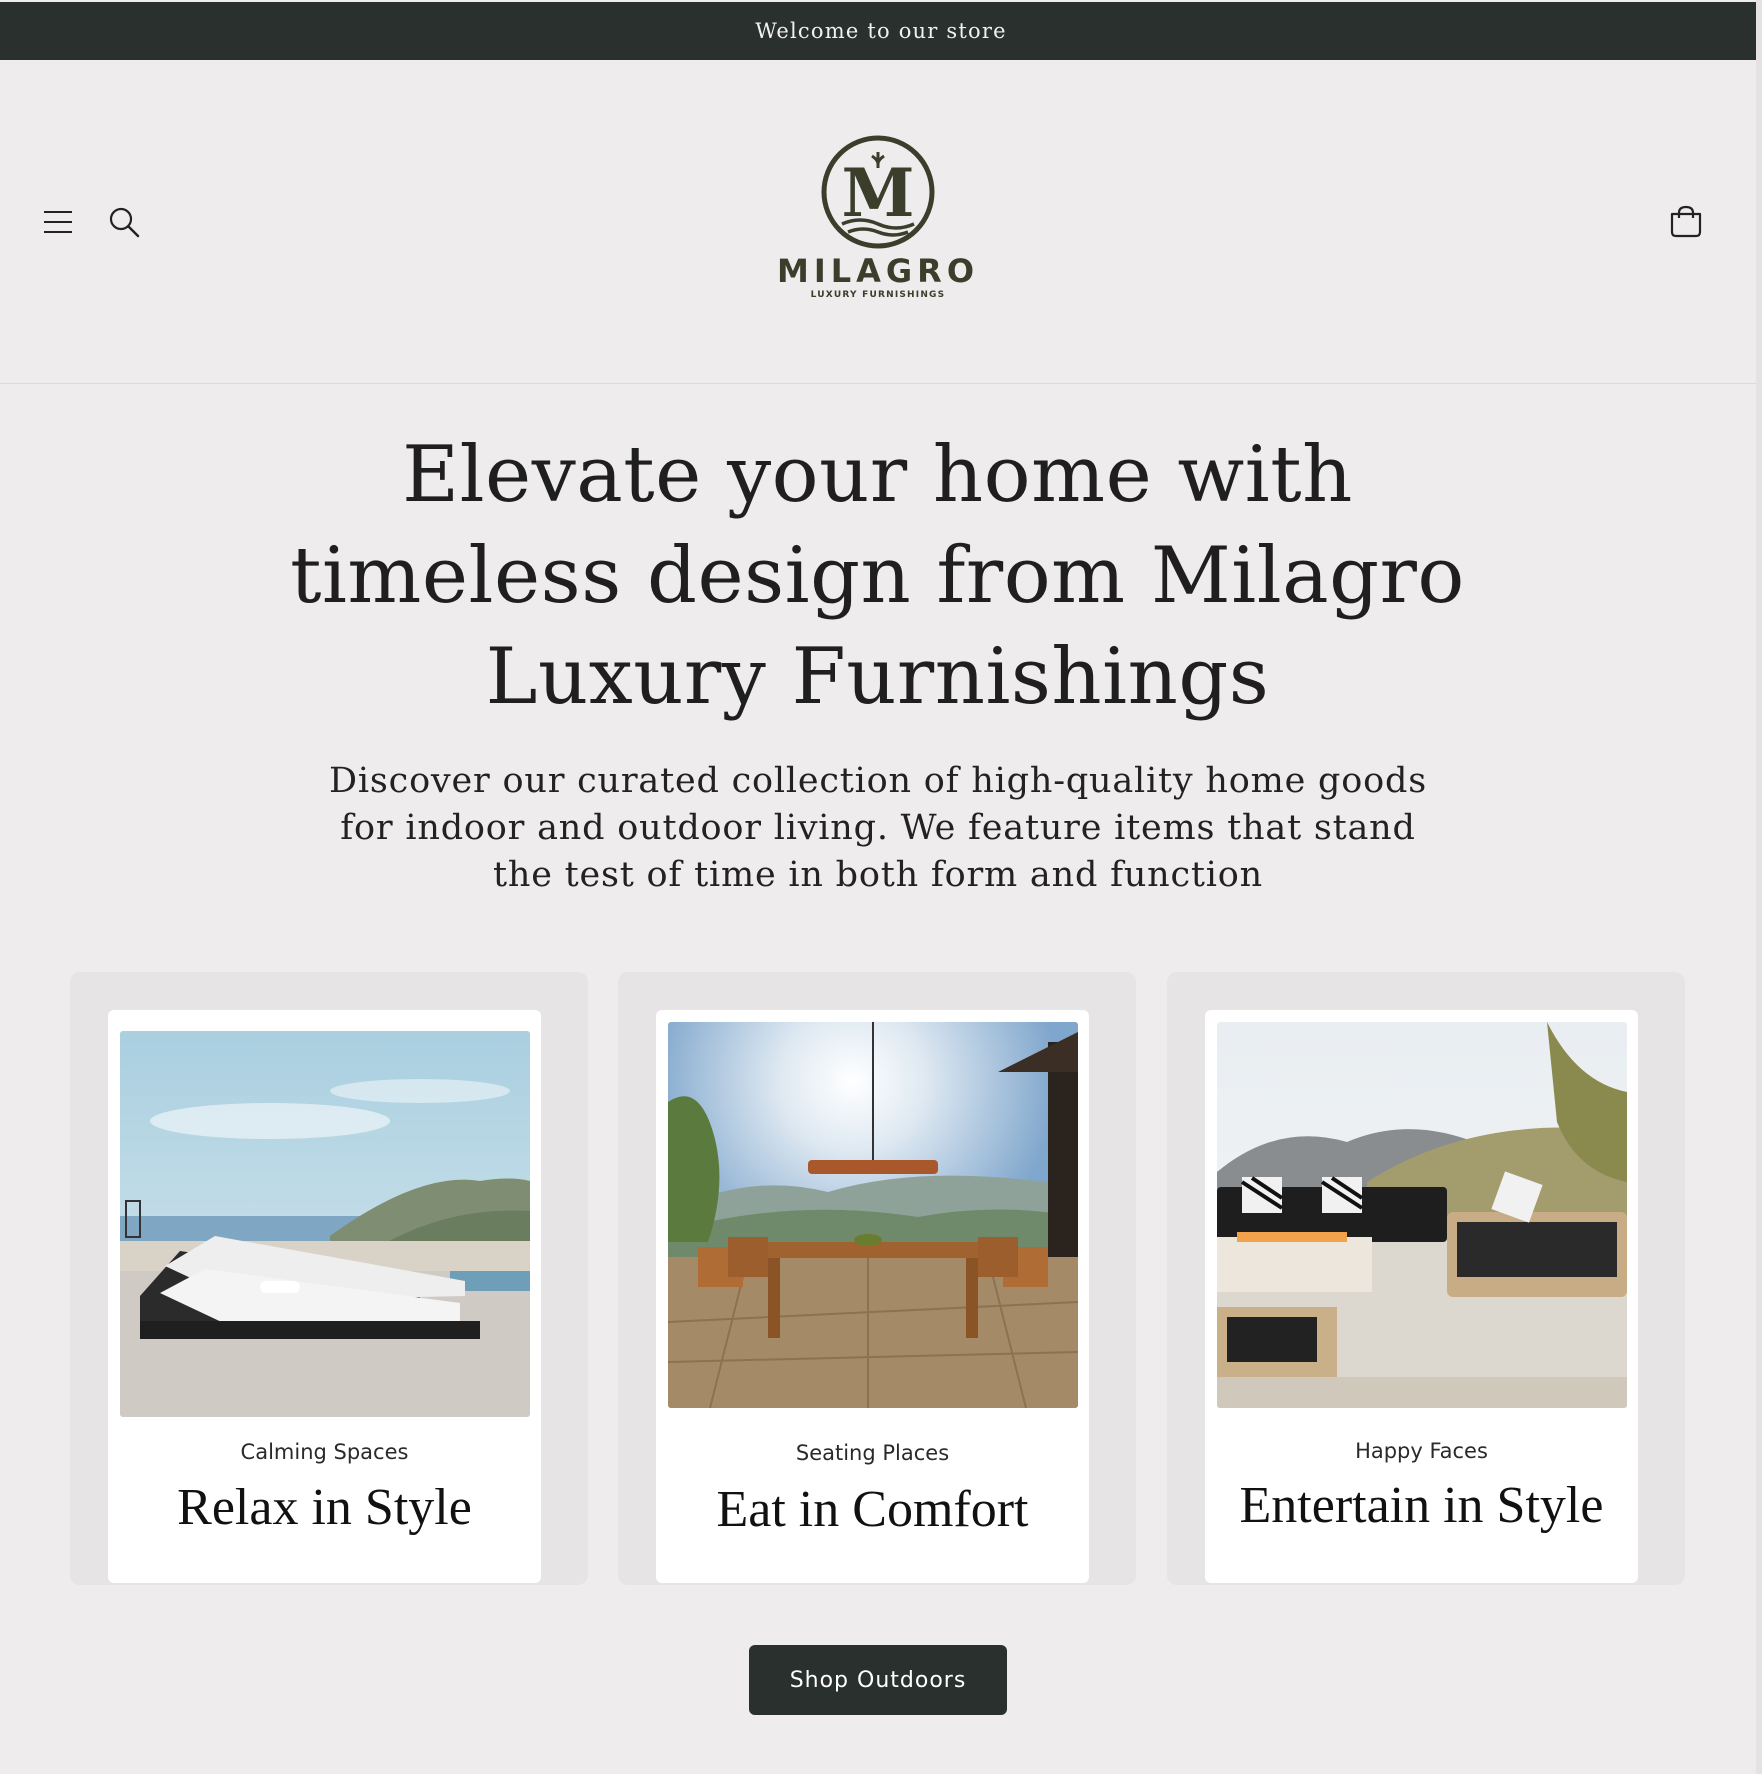 The image size is (1762, 1774). I want to click on card-image-dining, so click(873, 1215).